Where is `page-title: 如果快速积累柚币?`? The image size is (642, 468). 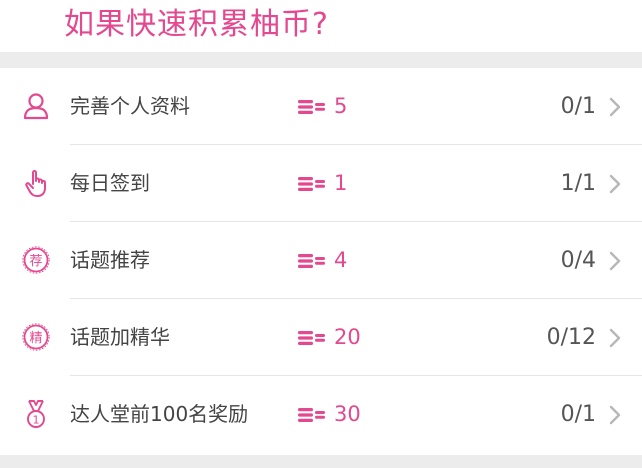 page-title: 如果快速积累柚币? is located at coordinates (196, 24).